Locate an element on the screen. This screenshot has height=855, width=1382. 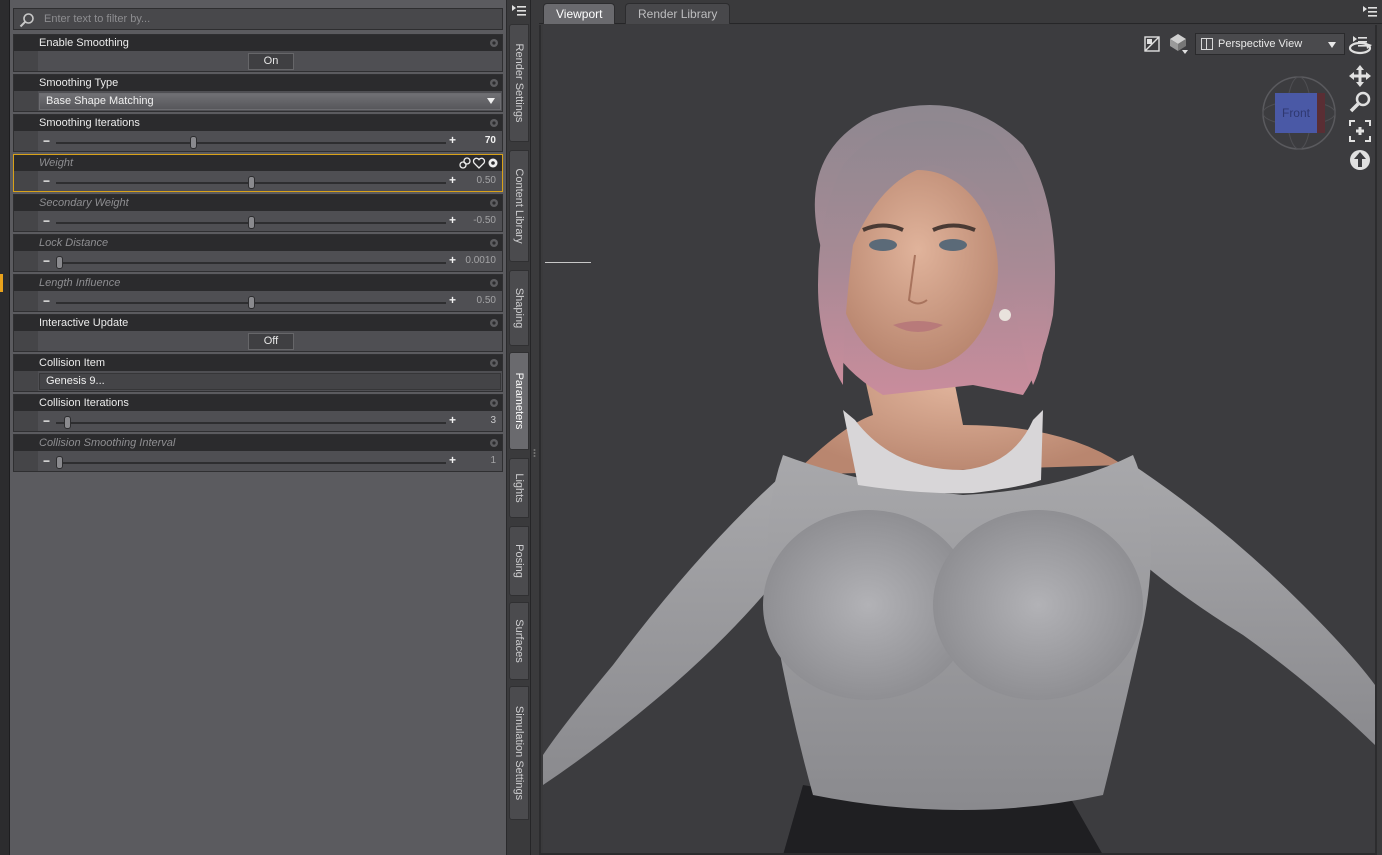
left-dock-strip is located at coordinates (5, 427).